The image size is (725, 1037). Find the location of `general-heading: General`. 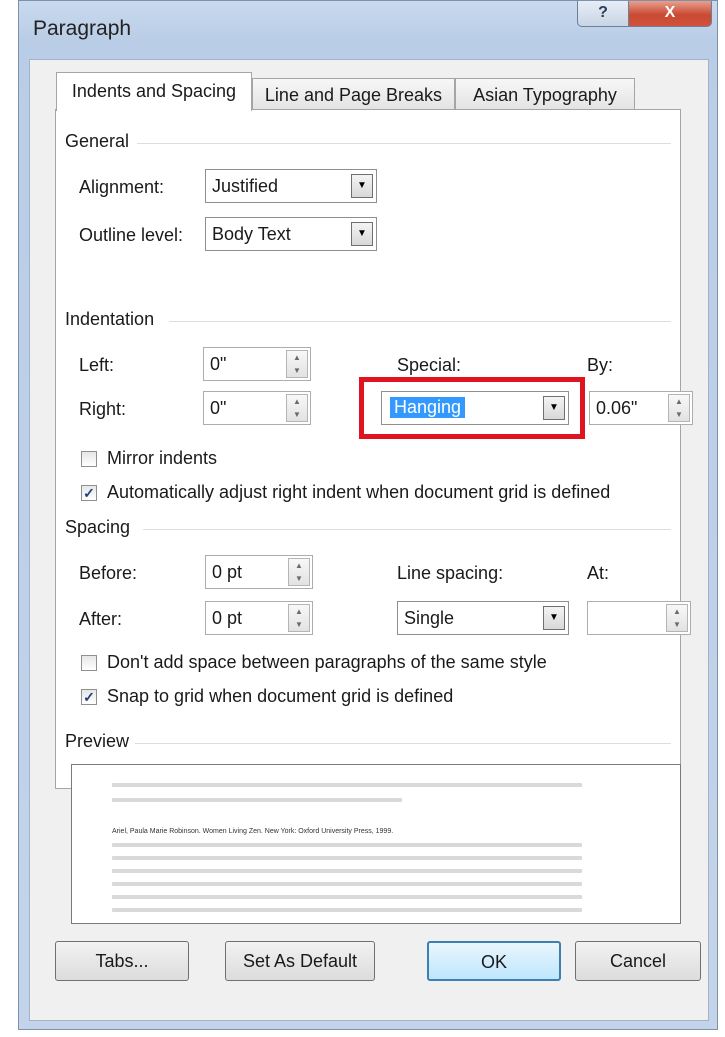

general-heading: General is located at coordinates (97, 141).